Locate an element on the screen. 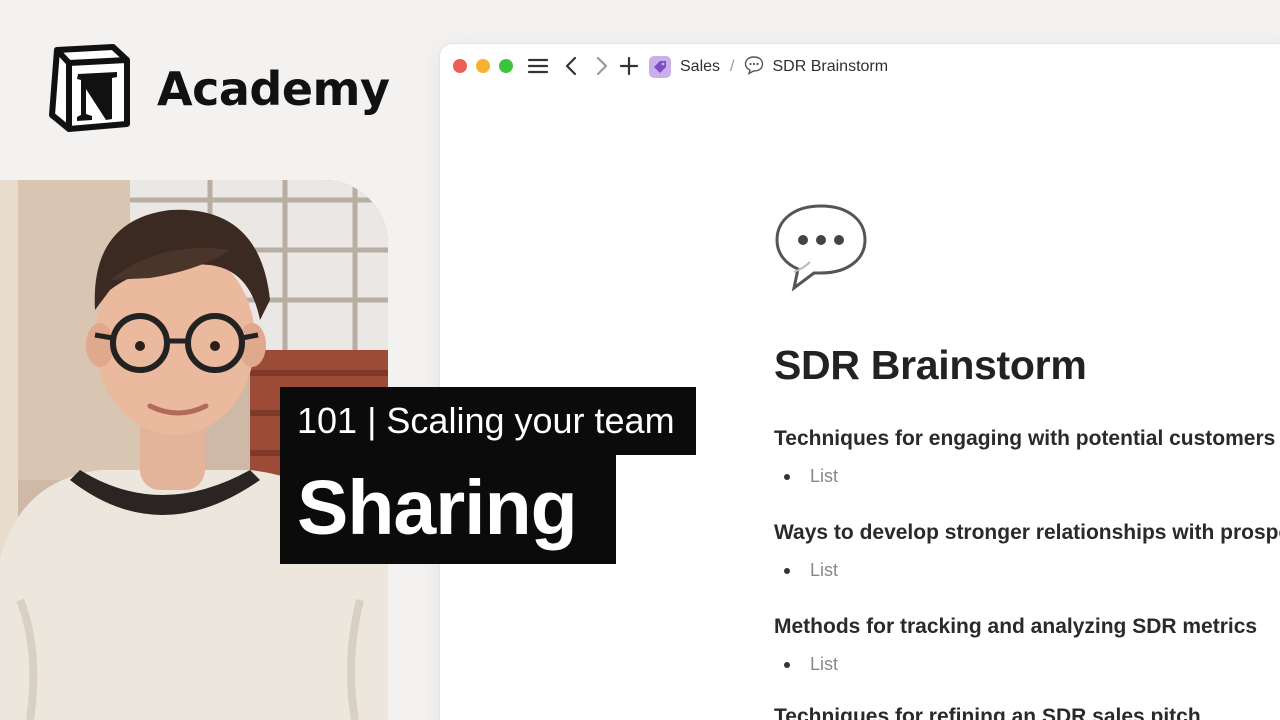  academy-title: Academy is located at coordinates (273, 89).